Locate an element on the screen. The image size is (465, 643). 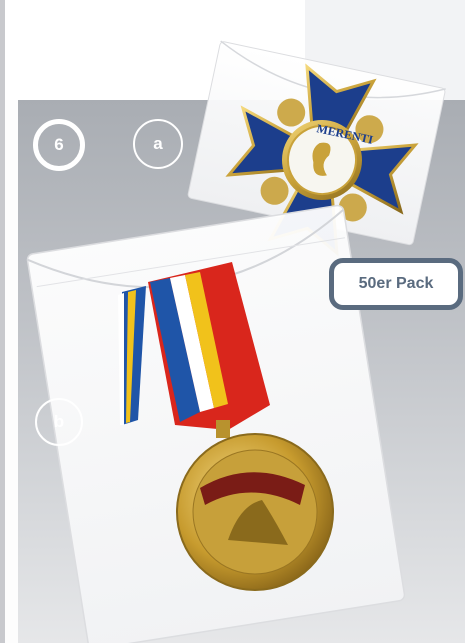
pack-size-badge: 50er Pack is located at coordinates (396, 284).